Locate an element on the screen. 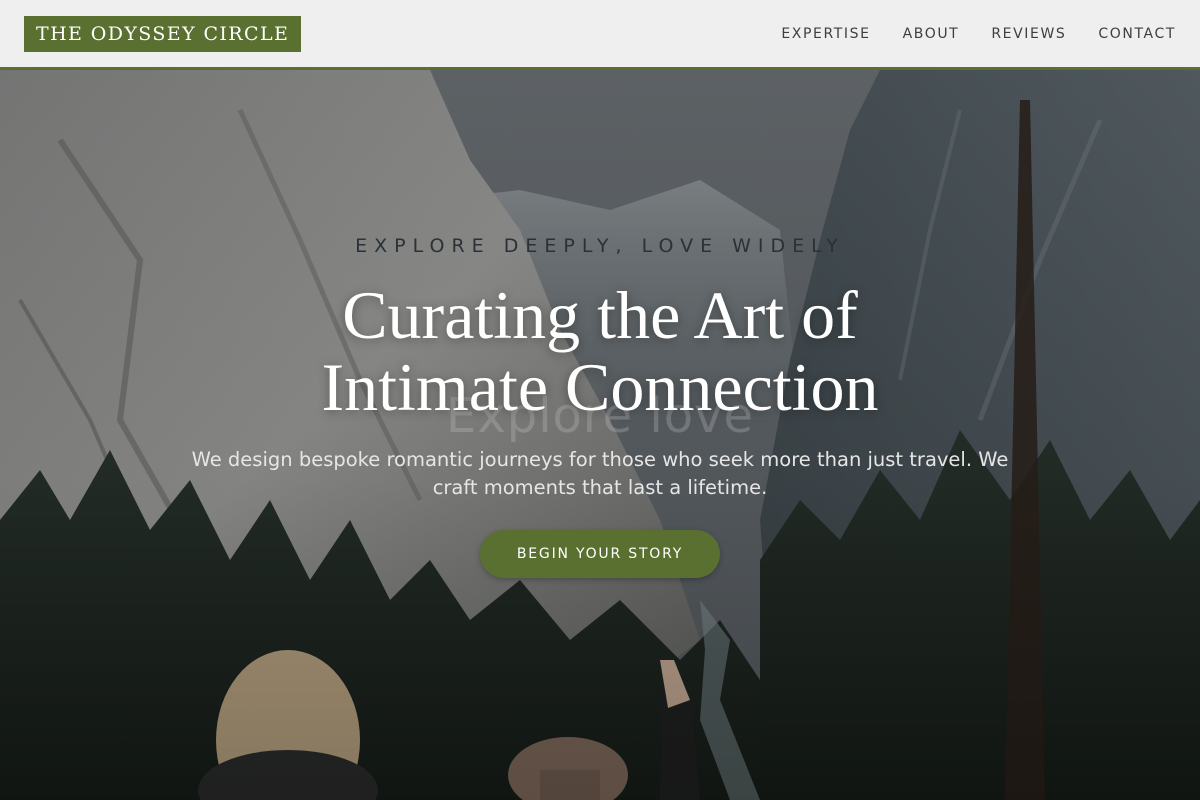  hero-headline-line-2: Intimate Connection is located at coordinates (600, 387).